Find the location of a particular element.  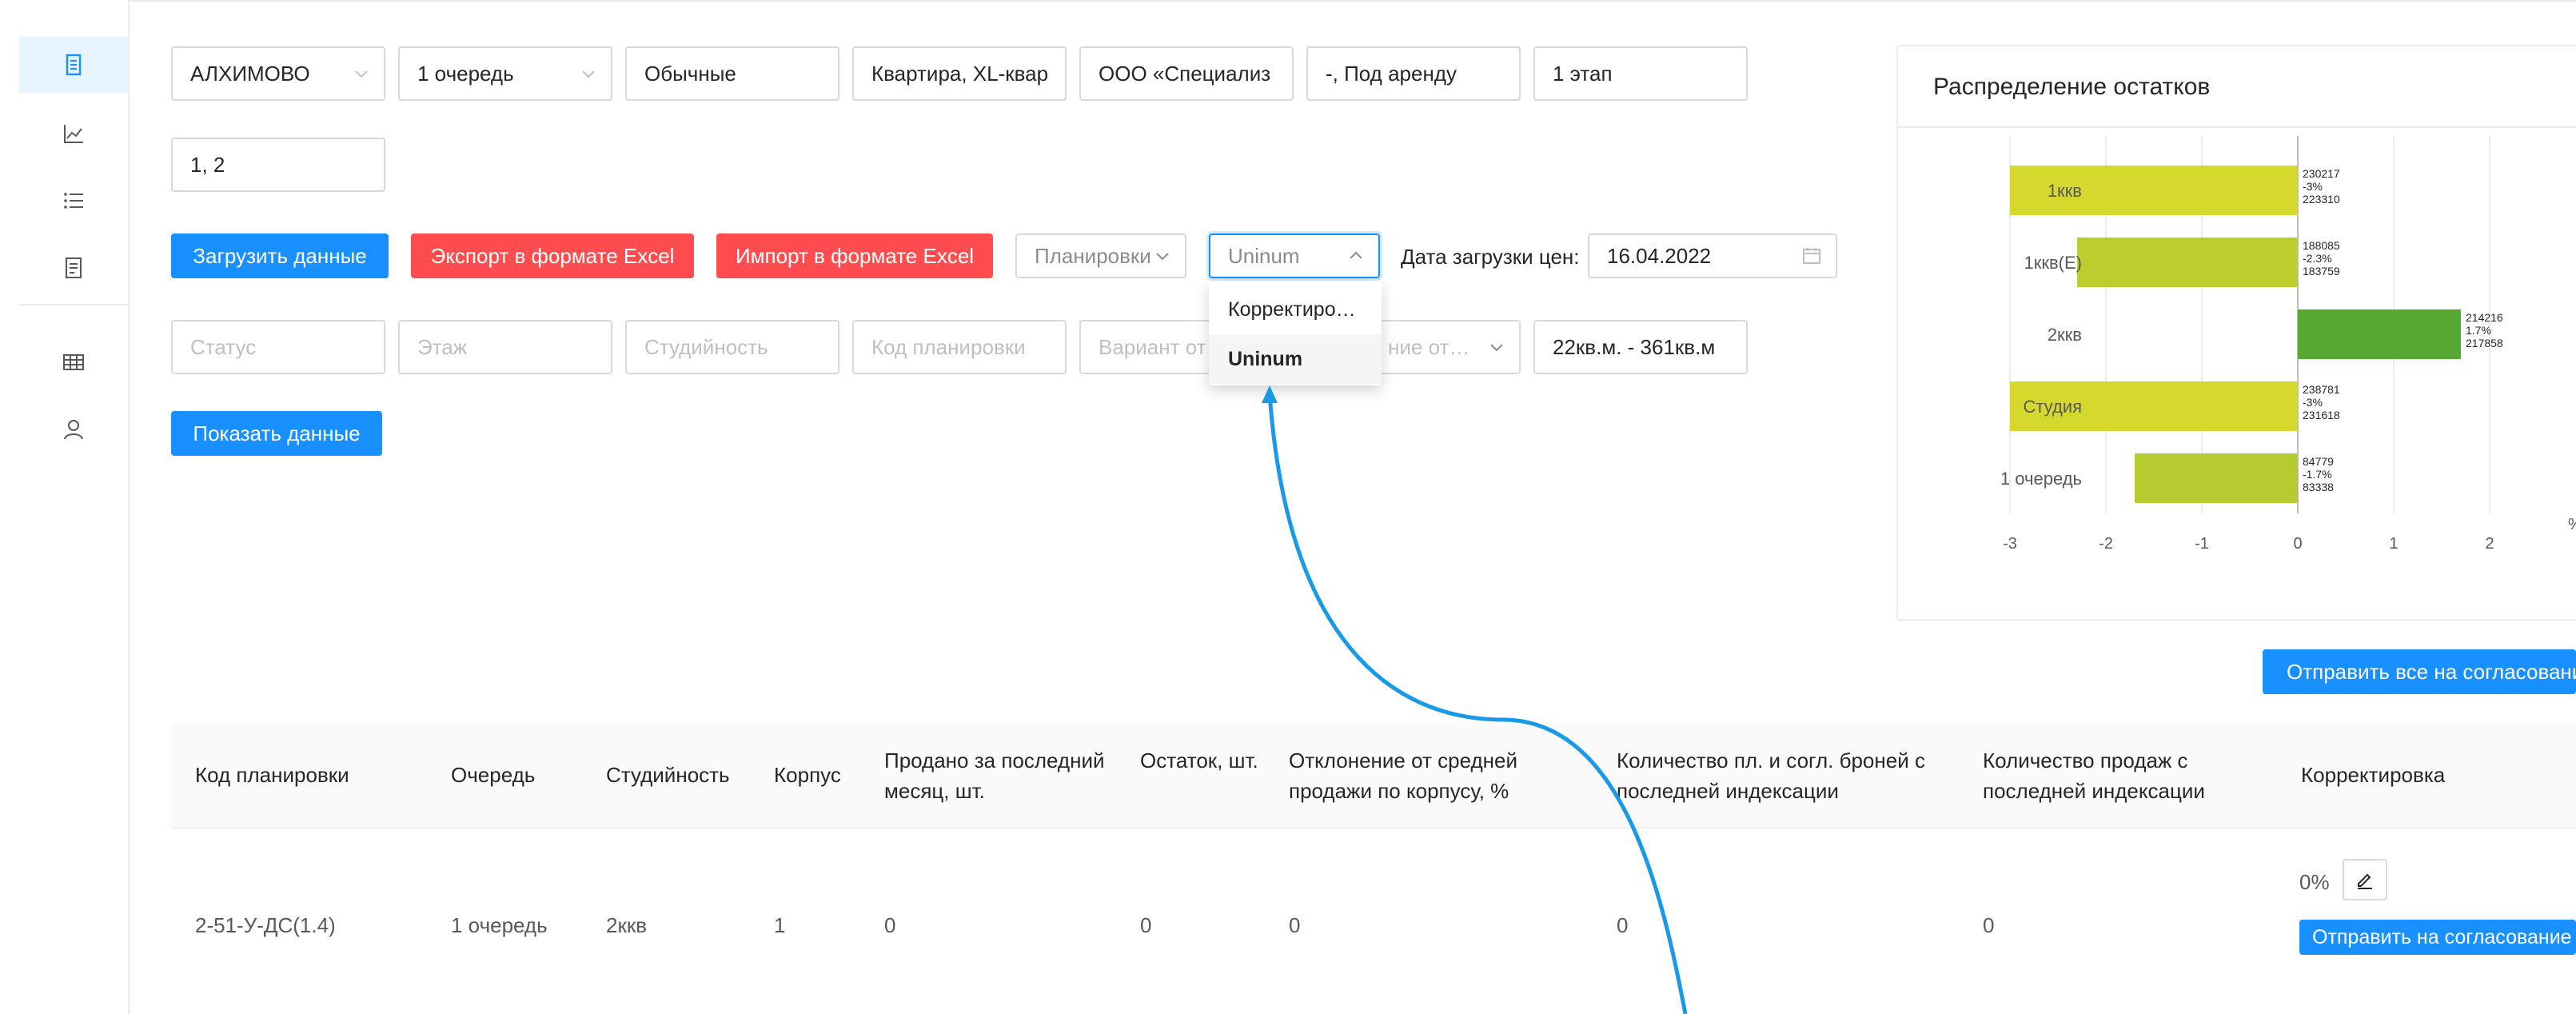

cell-remaining: 0 is located at coordinates (1146, 925).